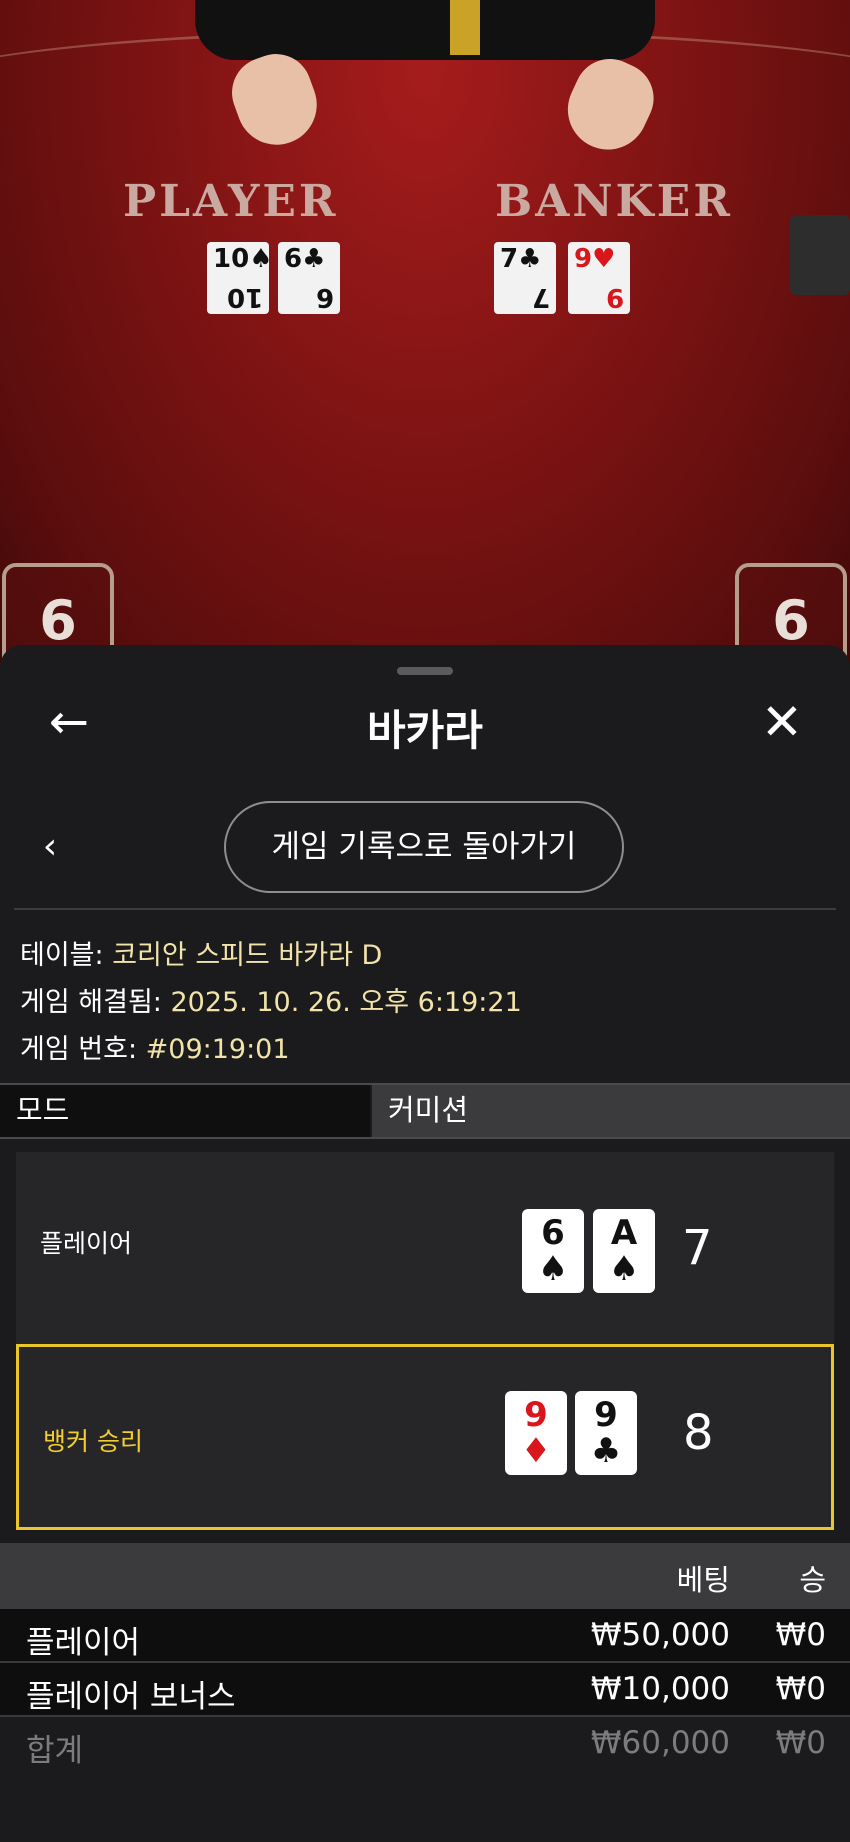 This screenshot has height=1842, width=850. What do you see at coordinates (465, 27) in the screenshot?
I see `dealer-badge` at bounding box center [465, 27].